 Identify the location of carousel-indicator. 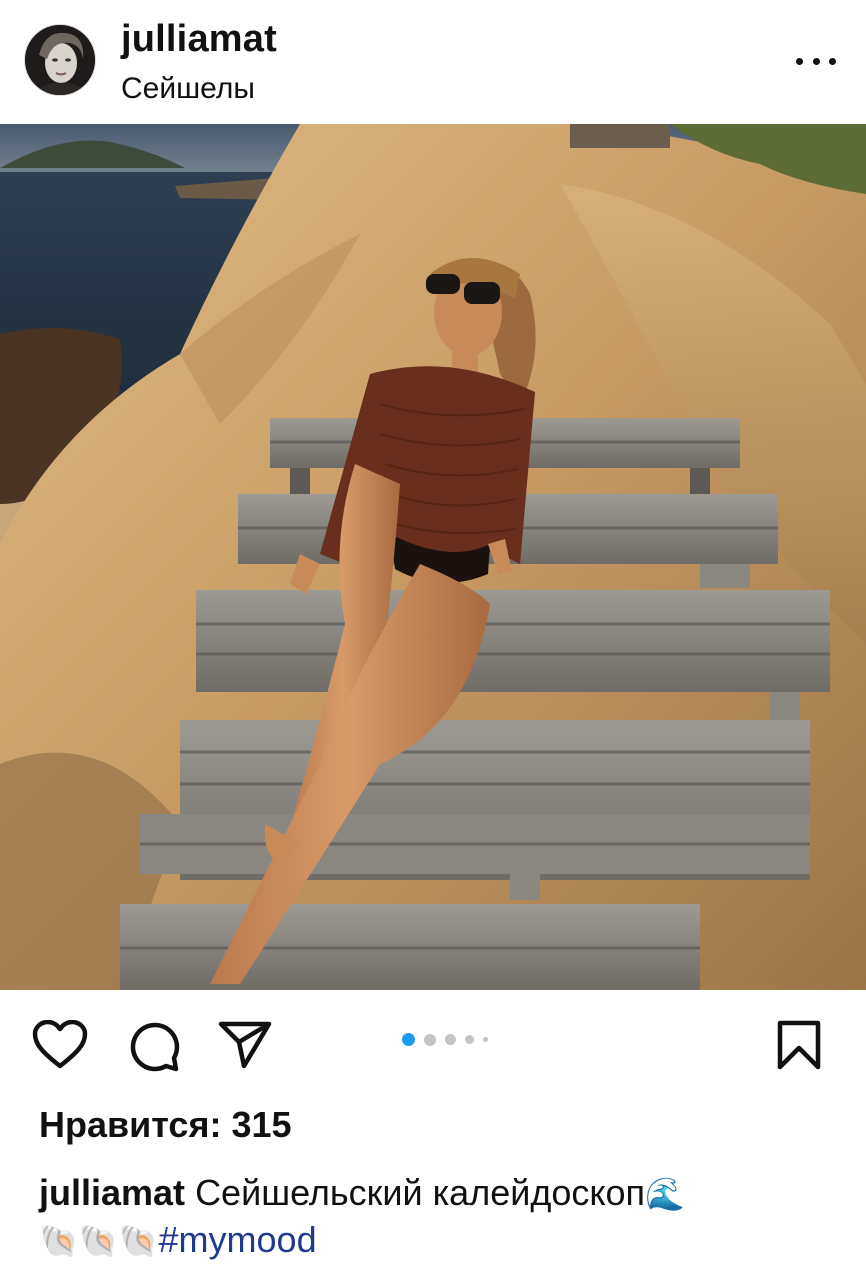
(445, 1039).